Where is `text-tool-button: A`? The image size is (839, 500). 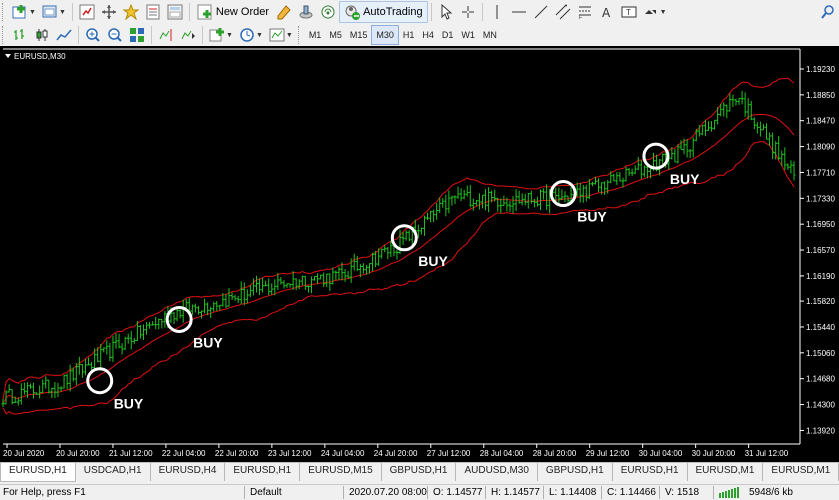
text-tool-button: A is located at coordinates (607, 12).